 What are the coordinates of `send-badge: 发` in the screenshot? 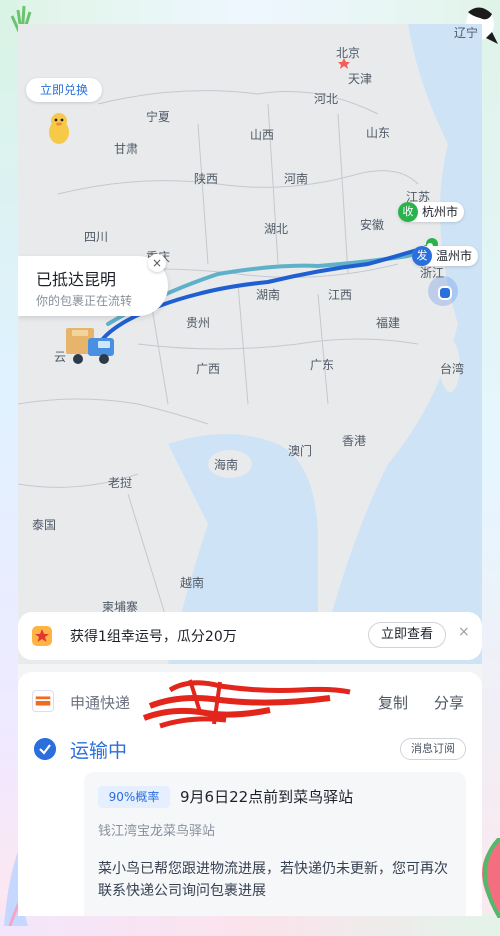 It's located at (422, 256).